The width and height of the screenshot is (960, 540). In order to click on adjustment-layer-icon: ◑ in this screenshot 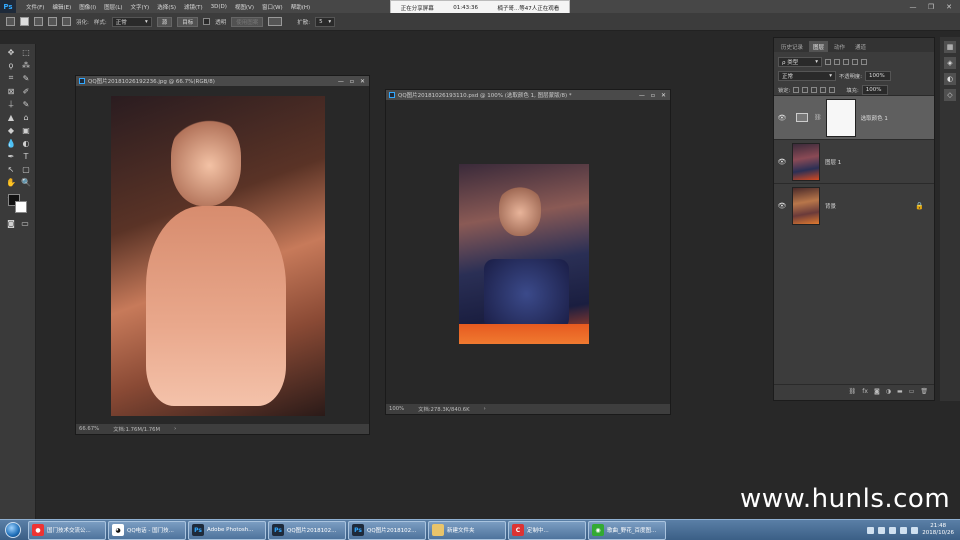, I will do `click(888, 391)`.